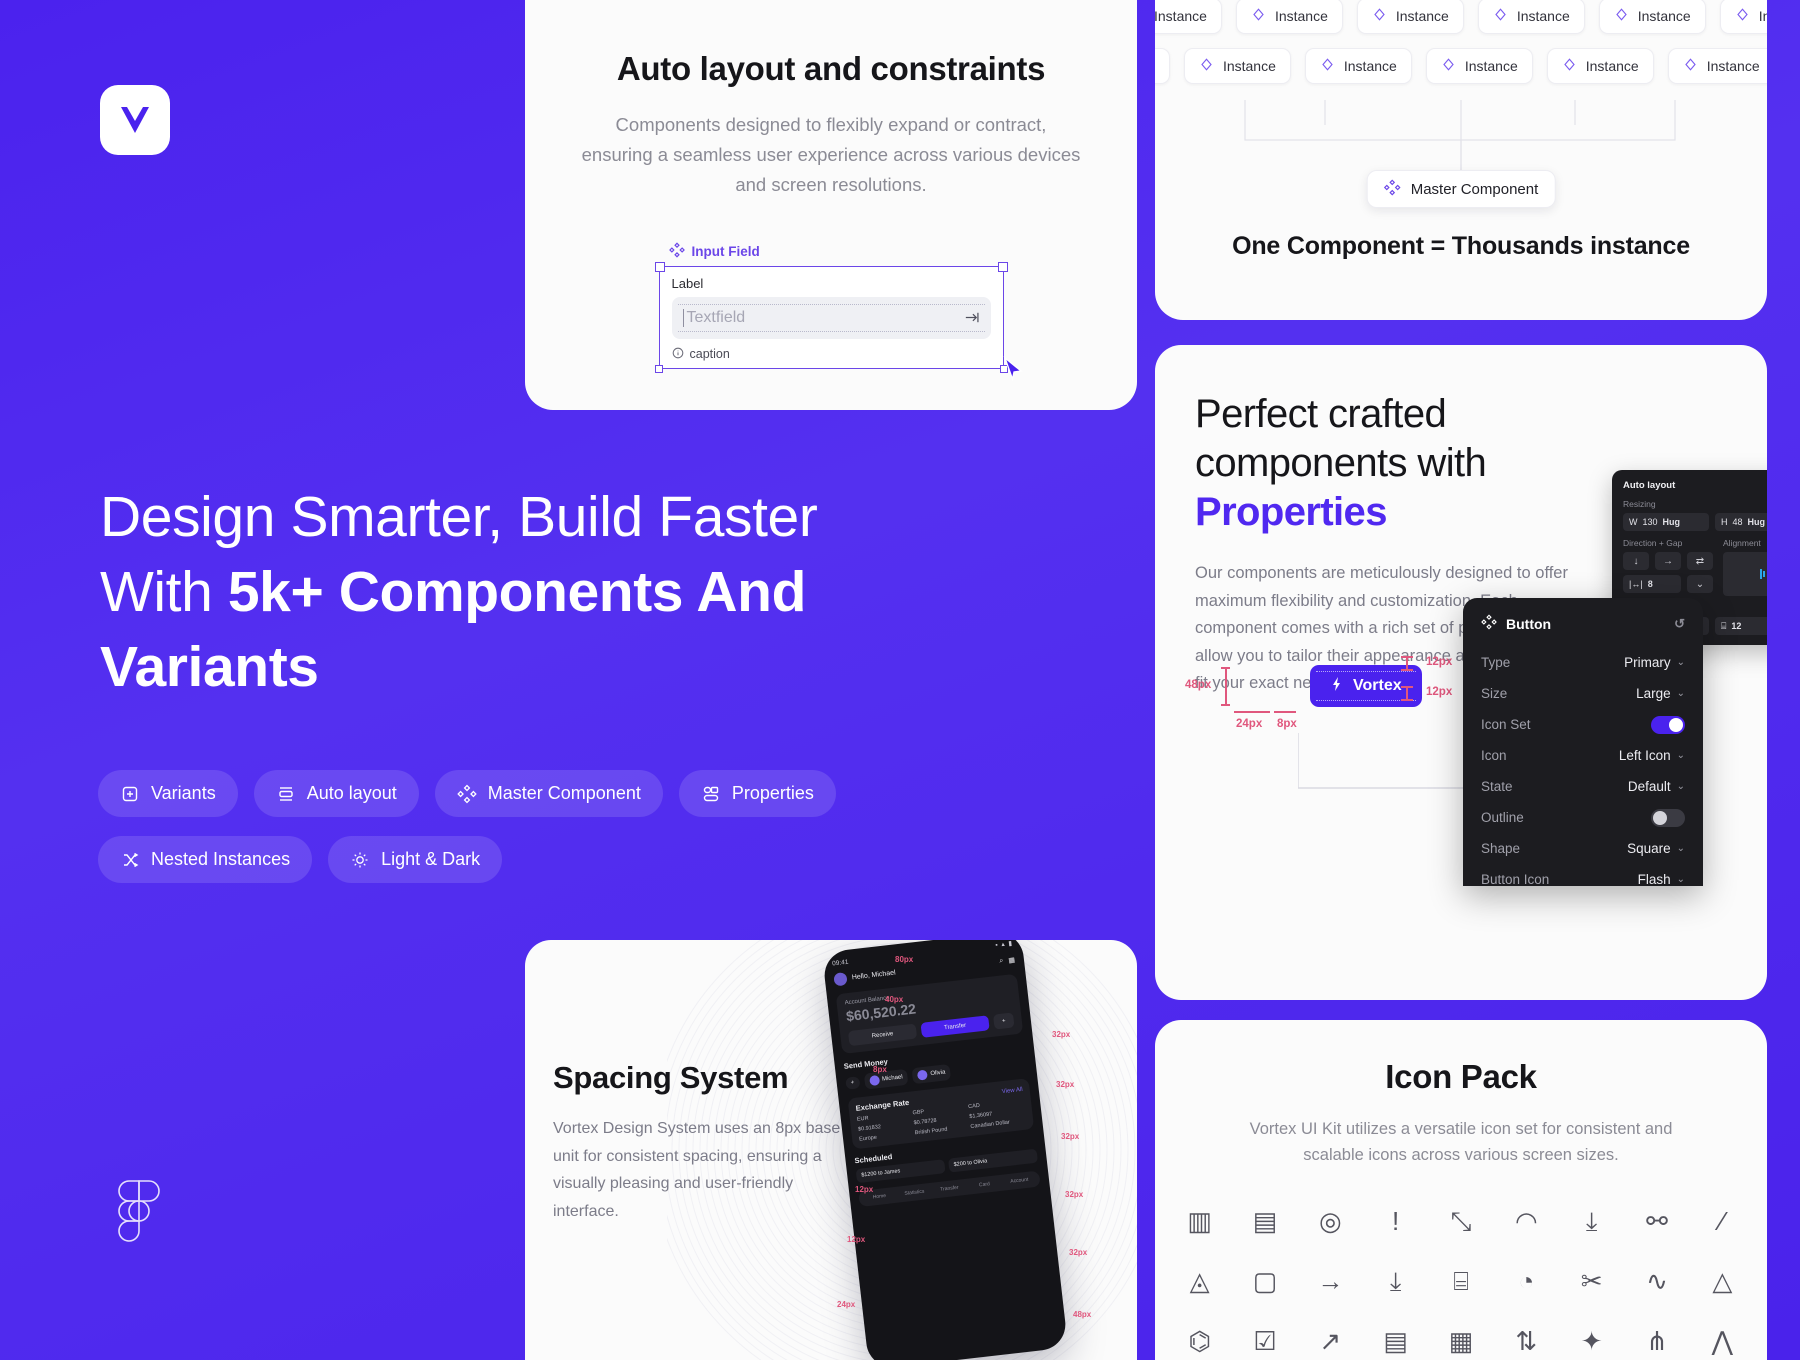  What do you see at coordinates (1679, 624) in the screenshot?
I see `reset-icon: ↺` at bounding box center [1679, 624].